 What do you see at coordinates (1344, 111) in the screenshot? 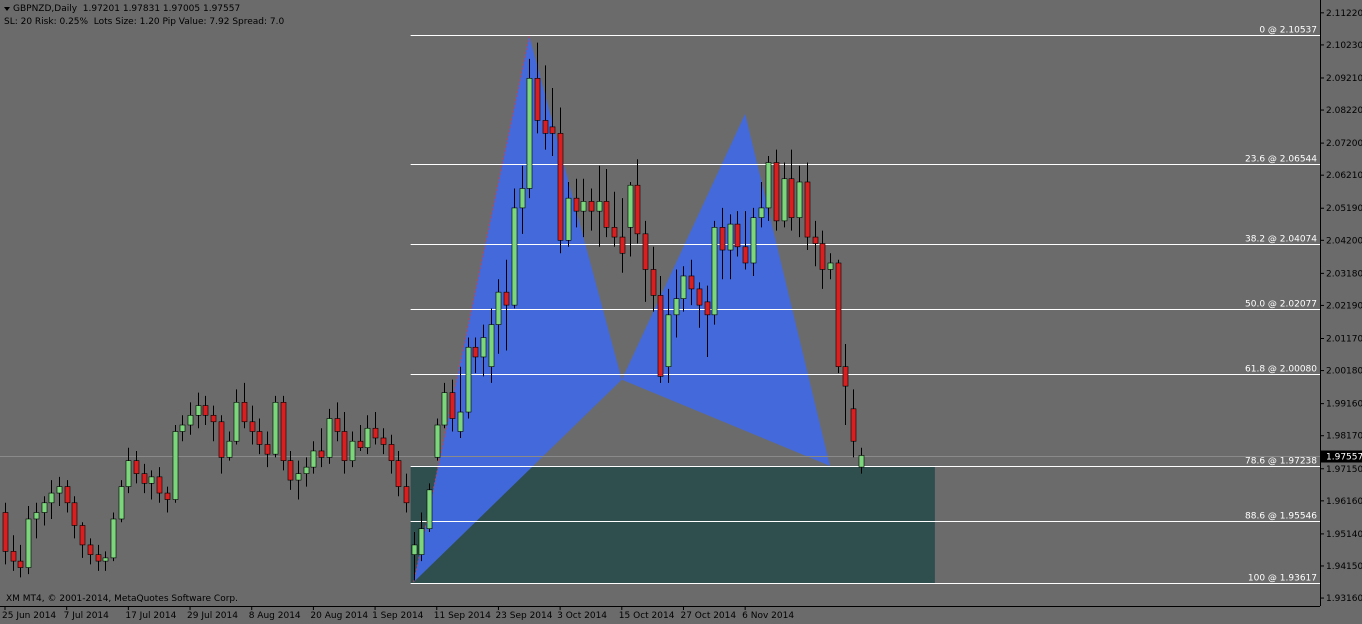
I see `price-tick-label: 2.08220` at bounding box center [1344, 111].